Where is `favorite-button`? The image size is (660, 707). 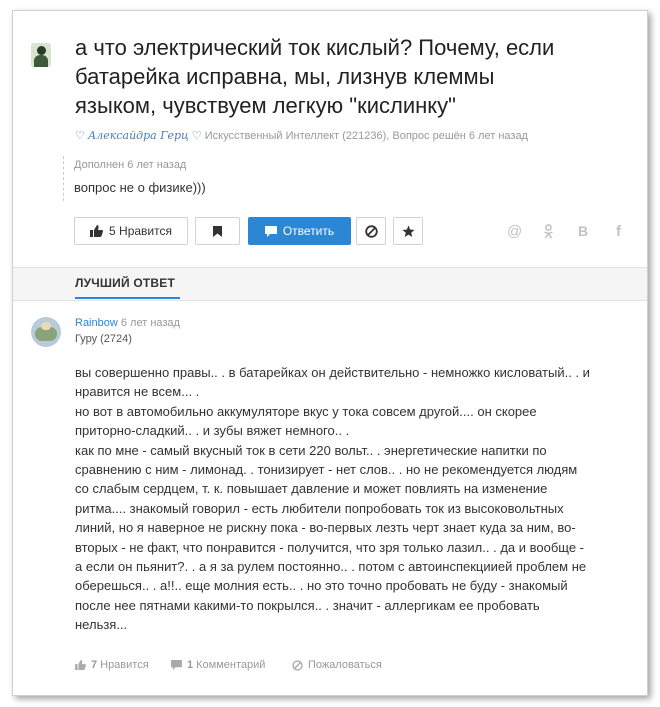 favorite-button is located at coordinates (408, 231).